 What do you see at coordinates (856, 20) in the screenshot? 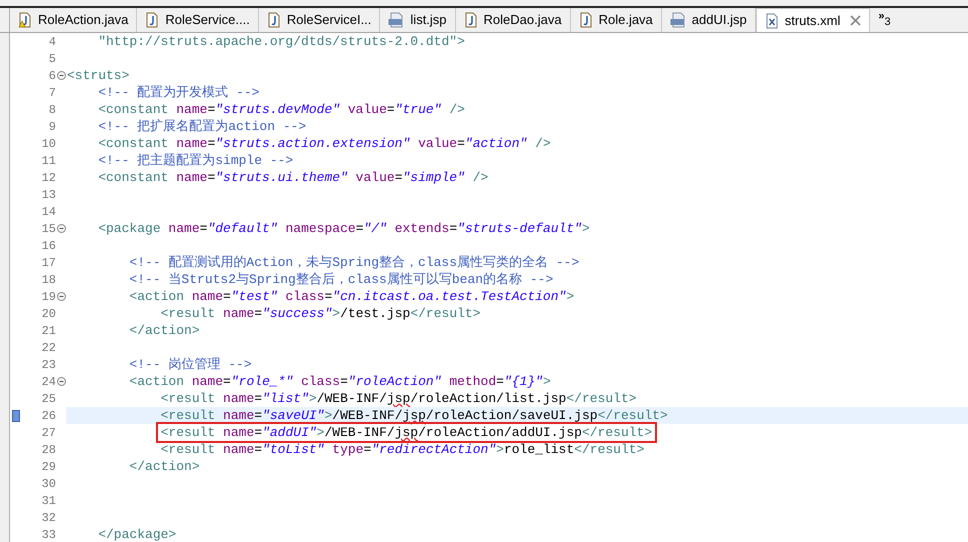
I see `close-icon` at bounding box center [856, 20].